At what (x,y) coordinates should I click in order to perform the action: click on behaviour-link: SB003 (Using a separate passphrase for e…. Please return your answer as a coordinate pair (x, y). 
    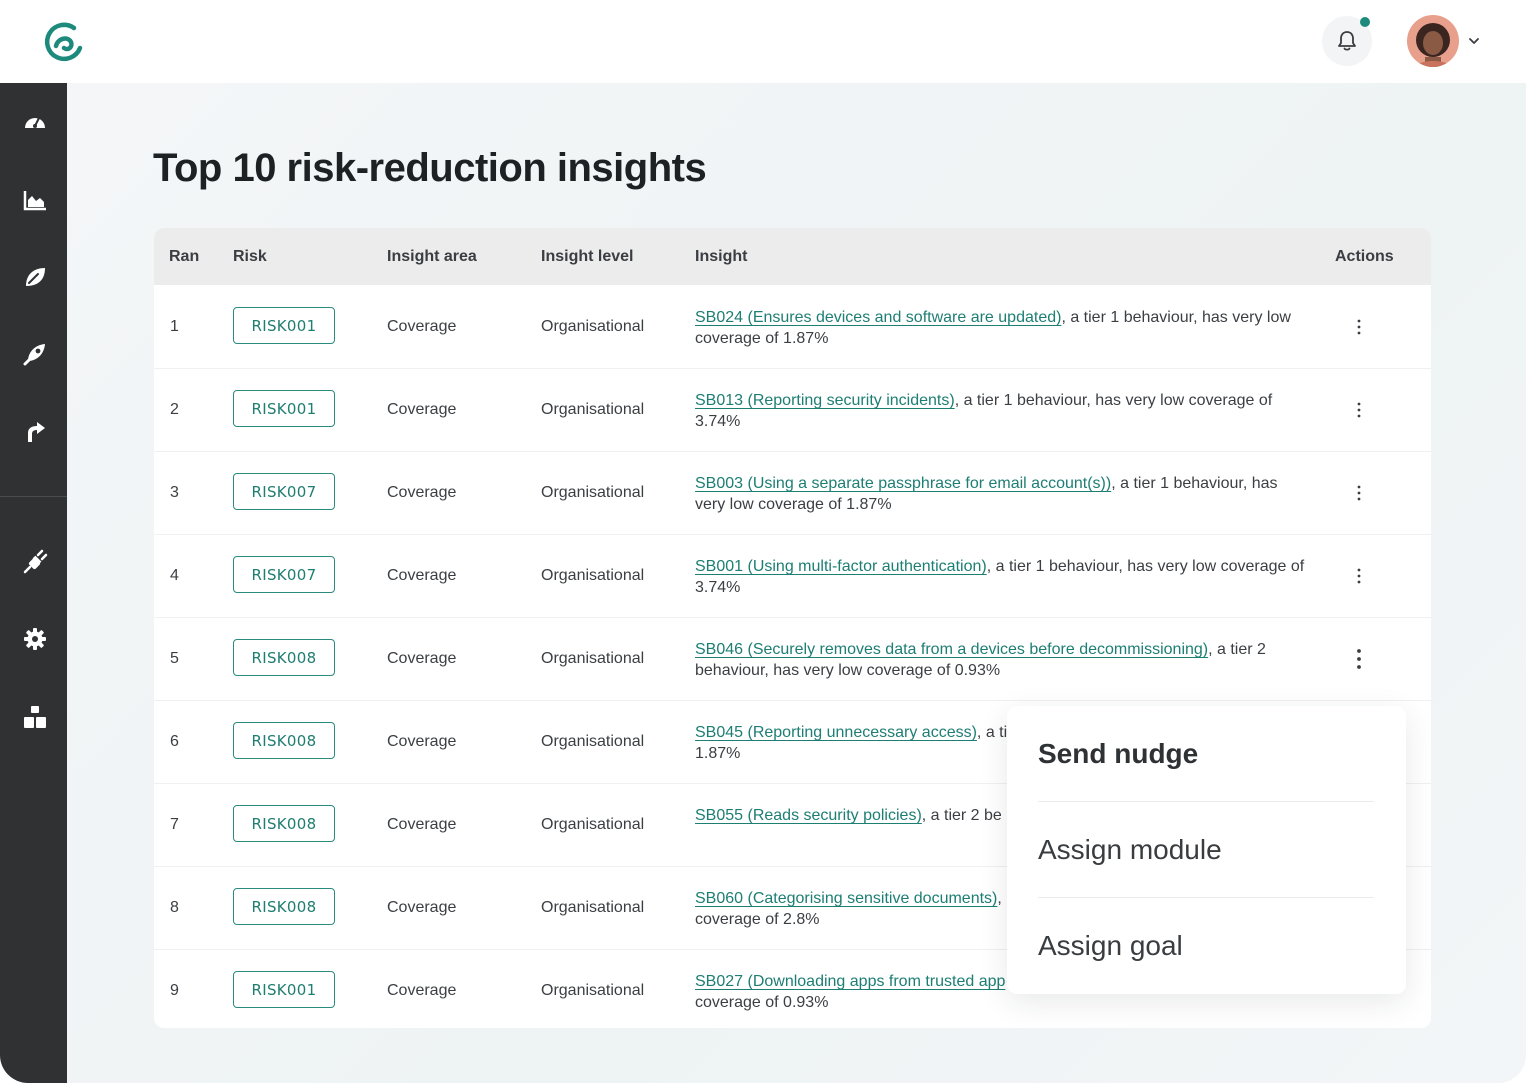
    Looking at the image, I should click on (903, 483).